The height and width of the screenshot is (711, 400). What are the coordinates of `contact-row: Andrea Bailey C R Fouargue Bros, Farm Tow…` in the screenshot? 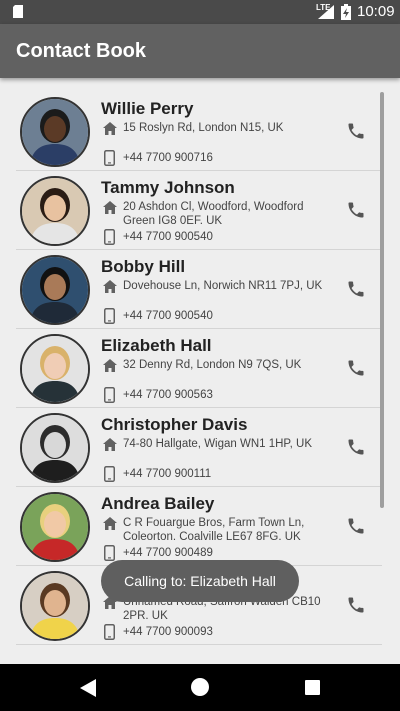 It's located at (199, 526).